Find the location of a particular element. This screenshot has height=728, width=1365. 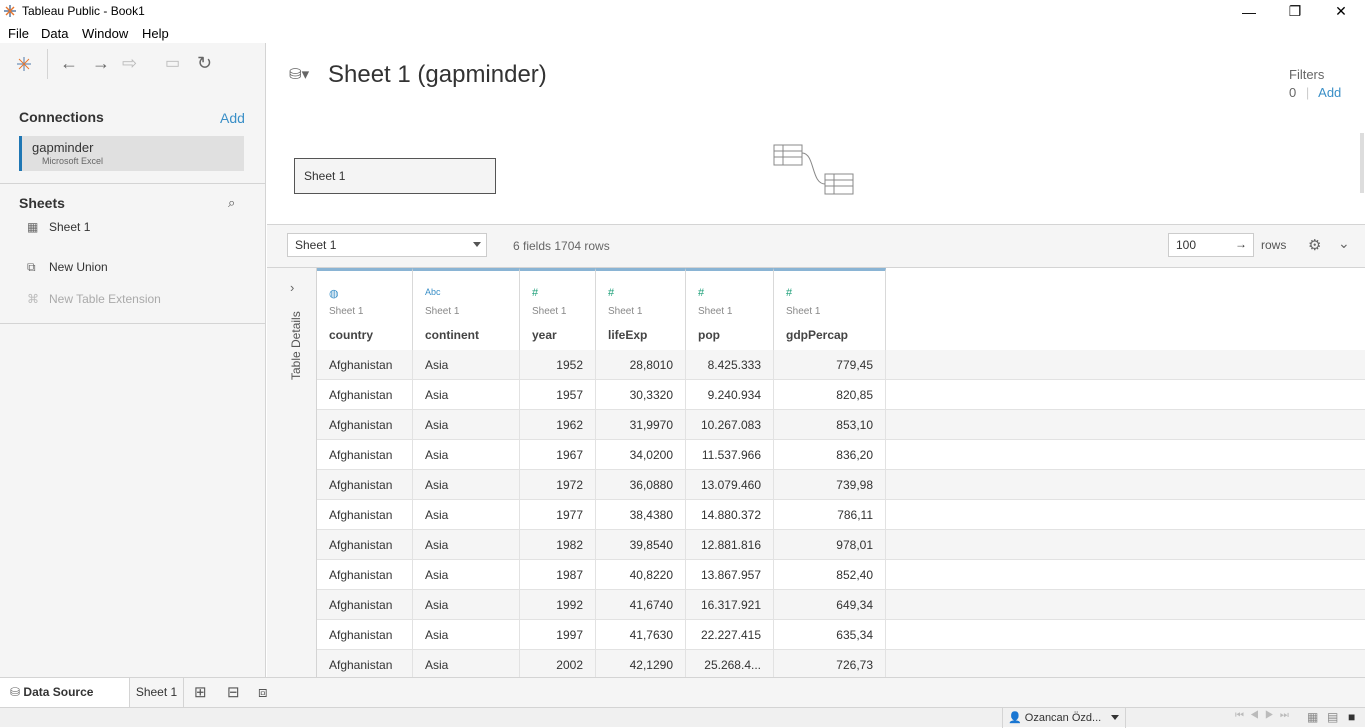

save-icon: ▭ is located at coordinates (172, 63).